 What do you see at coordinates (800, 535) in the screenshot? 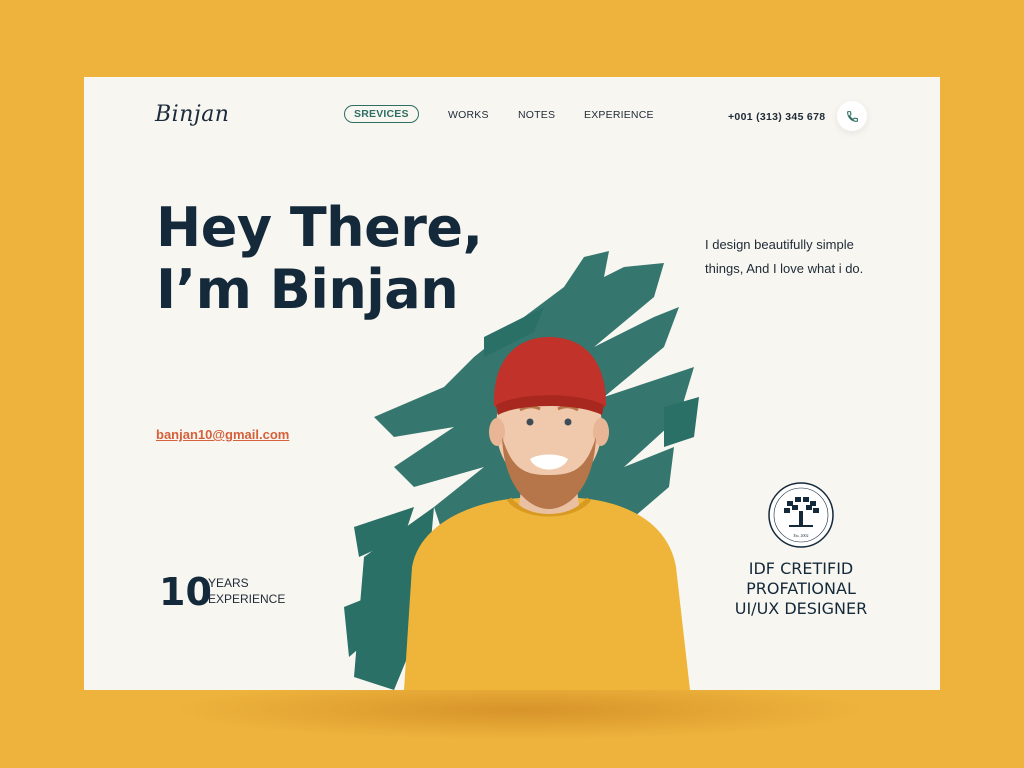
I see `badge-text: Est. 2002` at bounding box center [800, 535].